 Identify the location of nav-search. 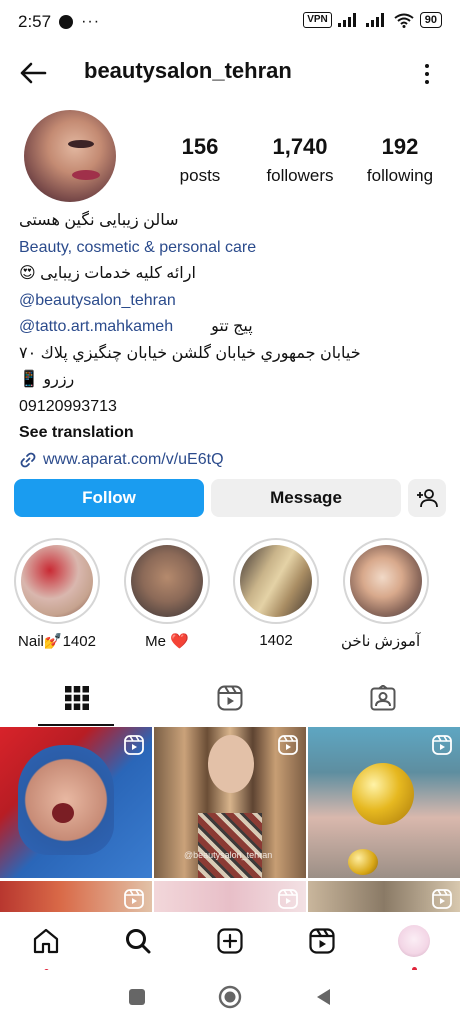
(138, 941).